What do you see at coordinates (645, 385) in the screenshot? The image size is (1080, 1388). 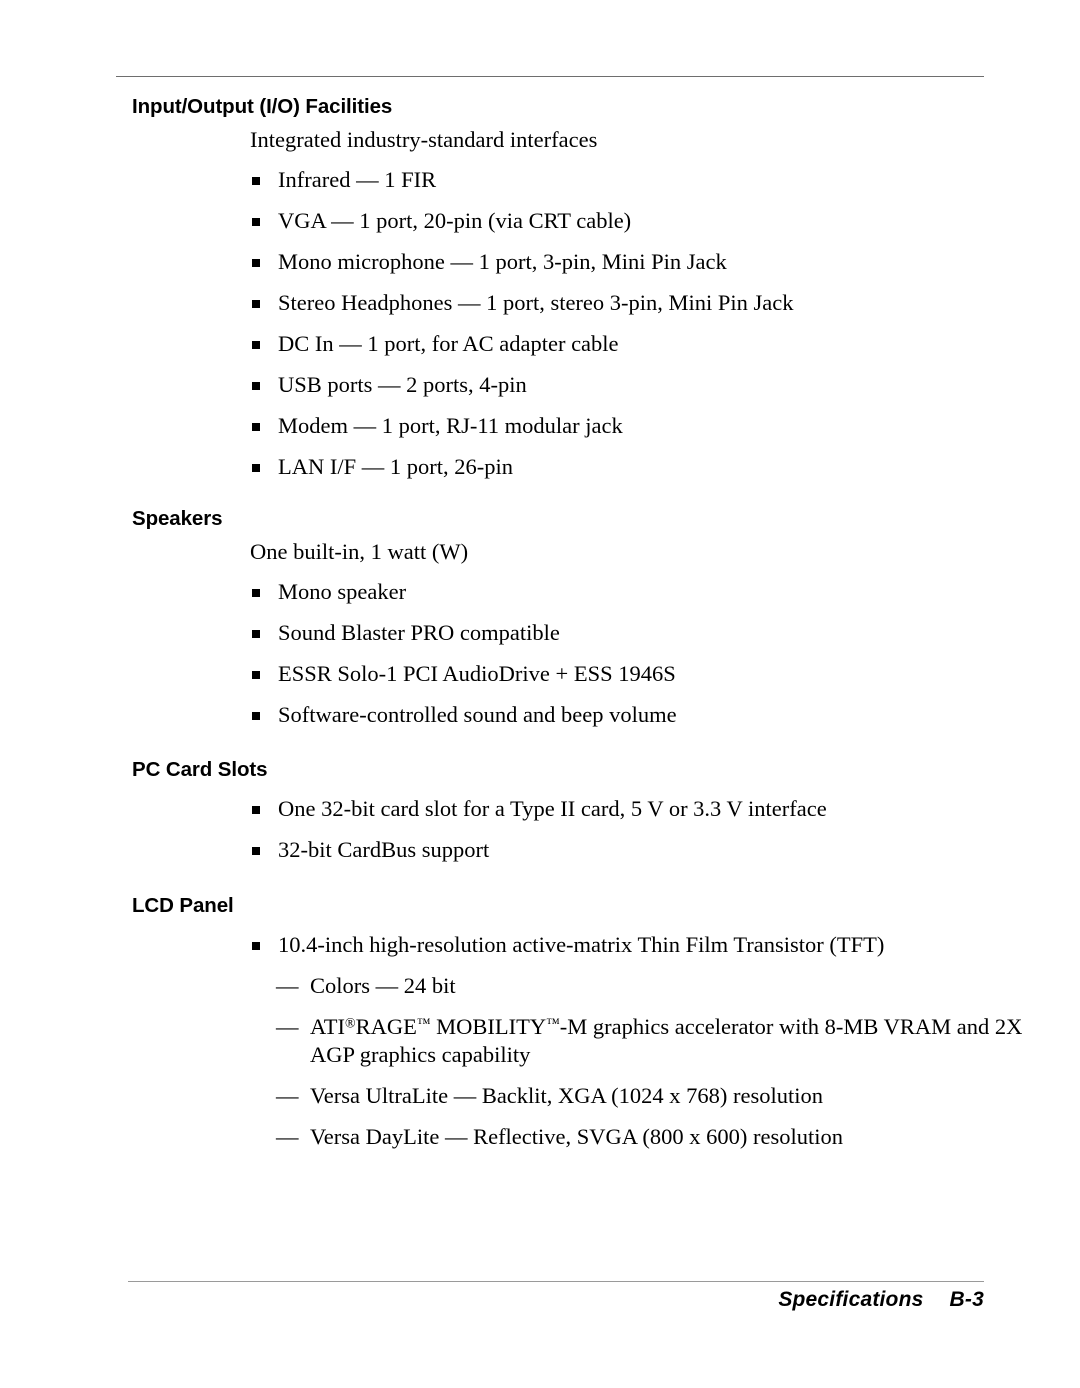 I see `list-item: USB ports — 2 ports, 4-pin` at bounding box center [645, 385].